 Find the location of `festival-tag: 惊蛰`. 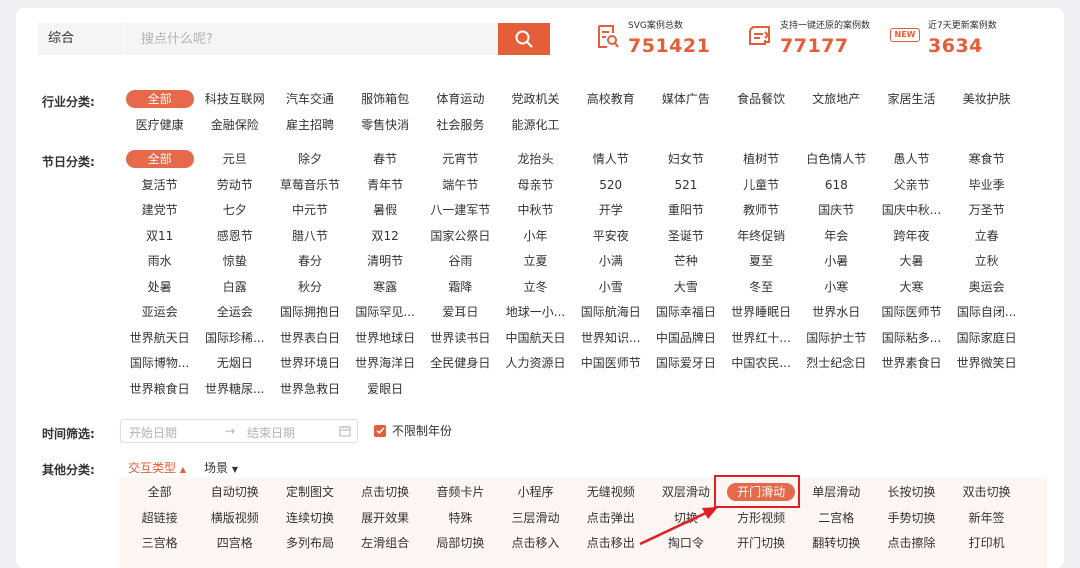

festival-tag: 惊蛰 is located at coordinates (234, 262).